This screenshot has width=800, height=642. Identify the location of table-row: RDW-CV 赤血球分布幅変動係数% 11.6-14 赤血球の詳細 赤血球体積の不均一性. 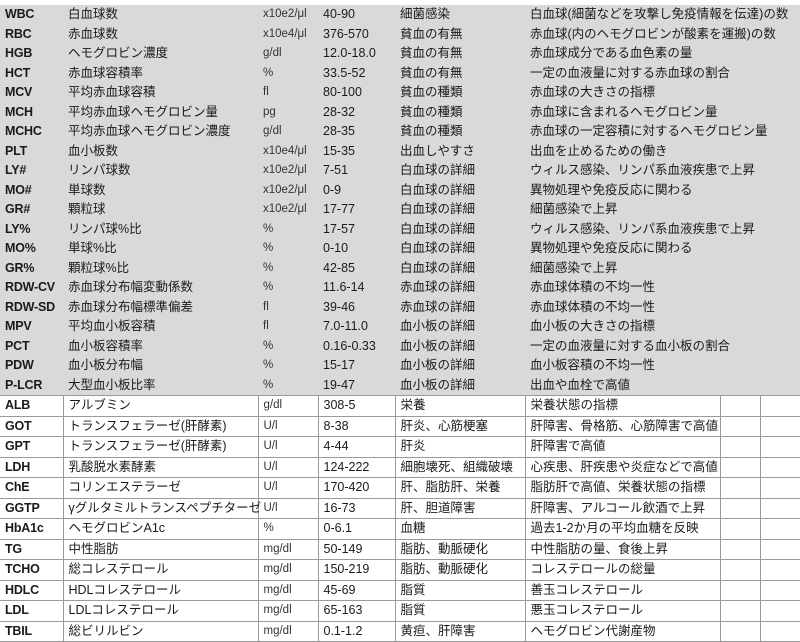
(400, 288).